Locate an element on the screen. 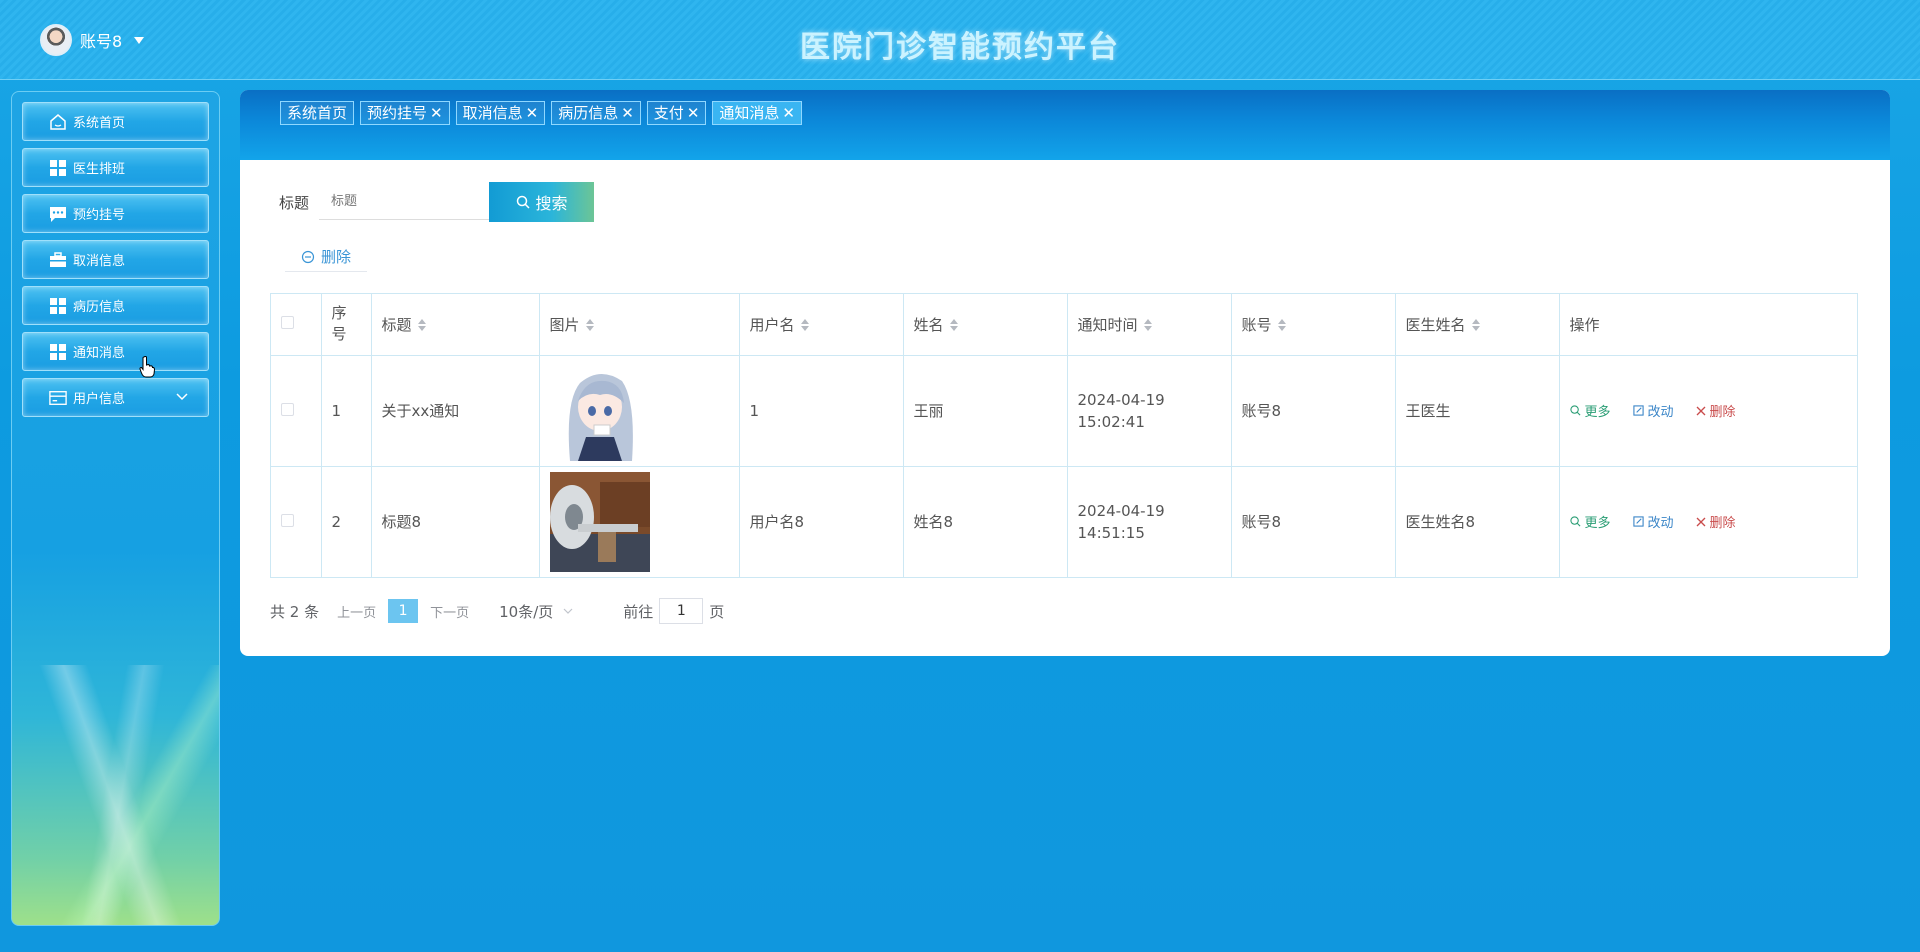 The width and height of the screenshot is (1920, 952). close-icon is located at coordinates (1700, 522).